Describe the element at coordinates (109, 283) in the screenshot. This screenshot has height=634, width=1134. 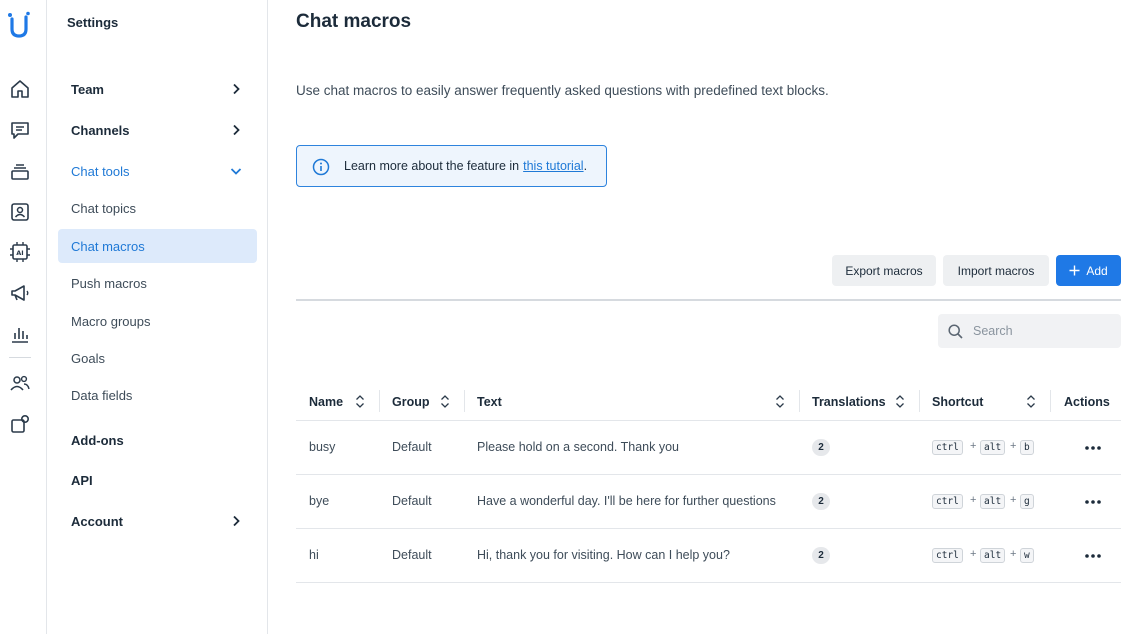
I see `sidebar-item-label: Push macros` at that location.